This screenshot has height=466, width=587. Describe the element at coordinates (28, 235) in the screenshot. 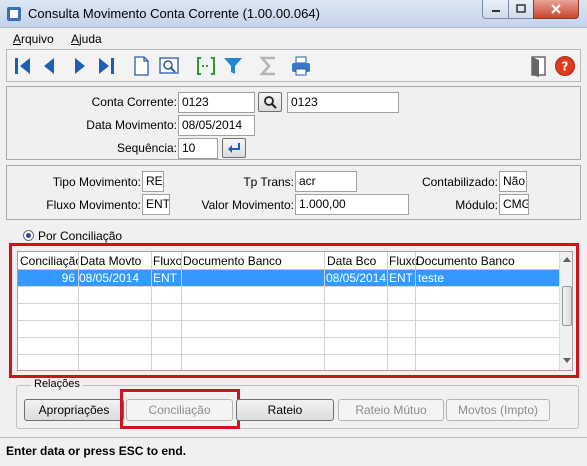

I see `por-conciliacao-radio` at that location.